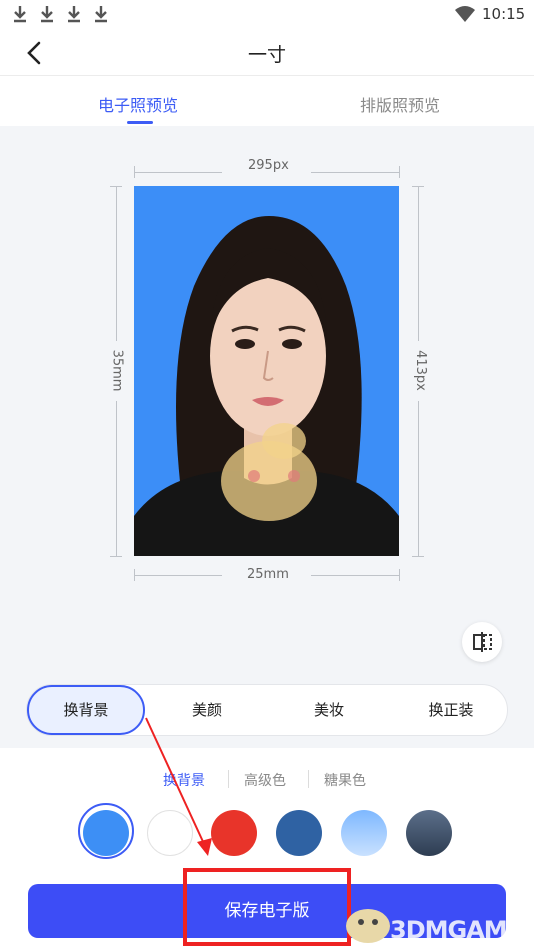 This screenshot has width=534, height=949. I want to click on subtab-candy-color: 糖果色, so click(345, 780).